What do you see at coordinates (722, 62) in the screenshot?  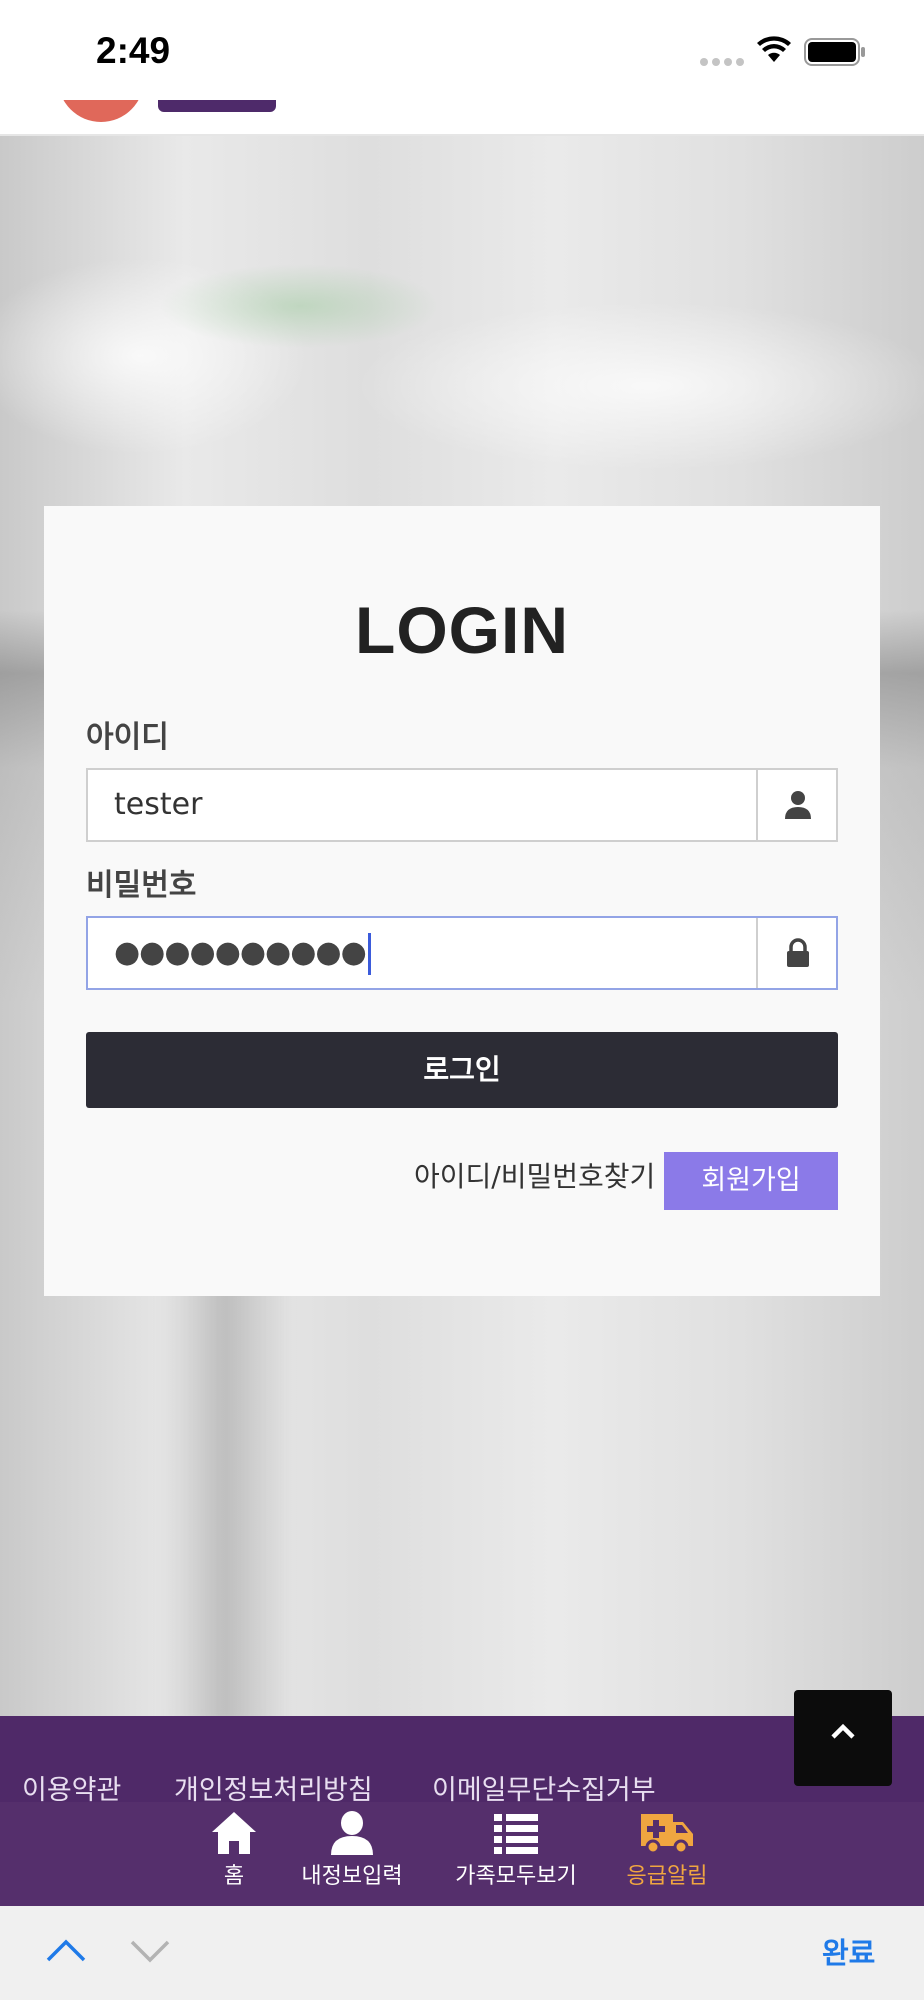 I see `cellular-signal-icon` at bounding box center [722, 62].